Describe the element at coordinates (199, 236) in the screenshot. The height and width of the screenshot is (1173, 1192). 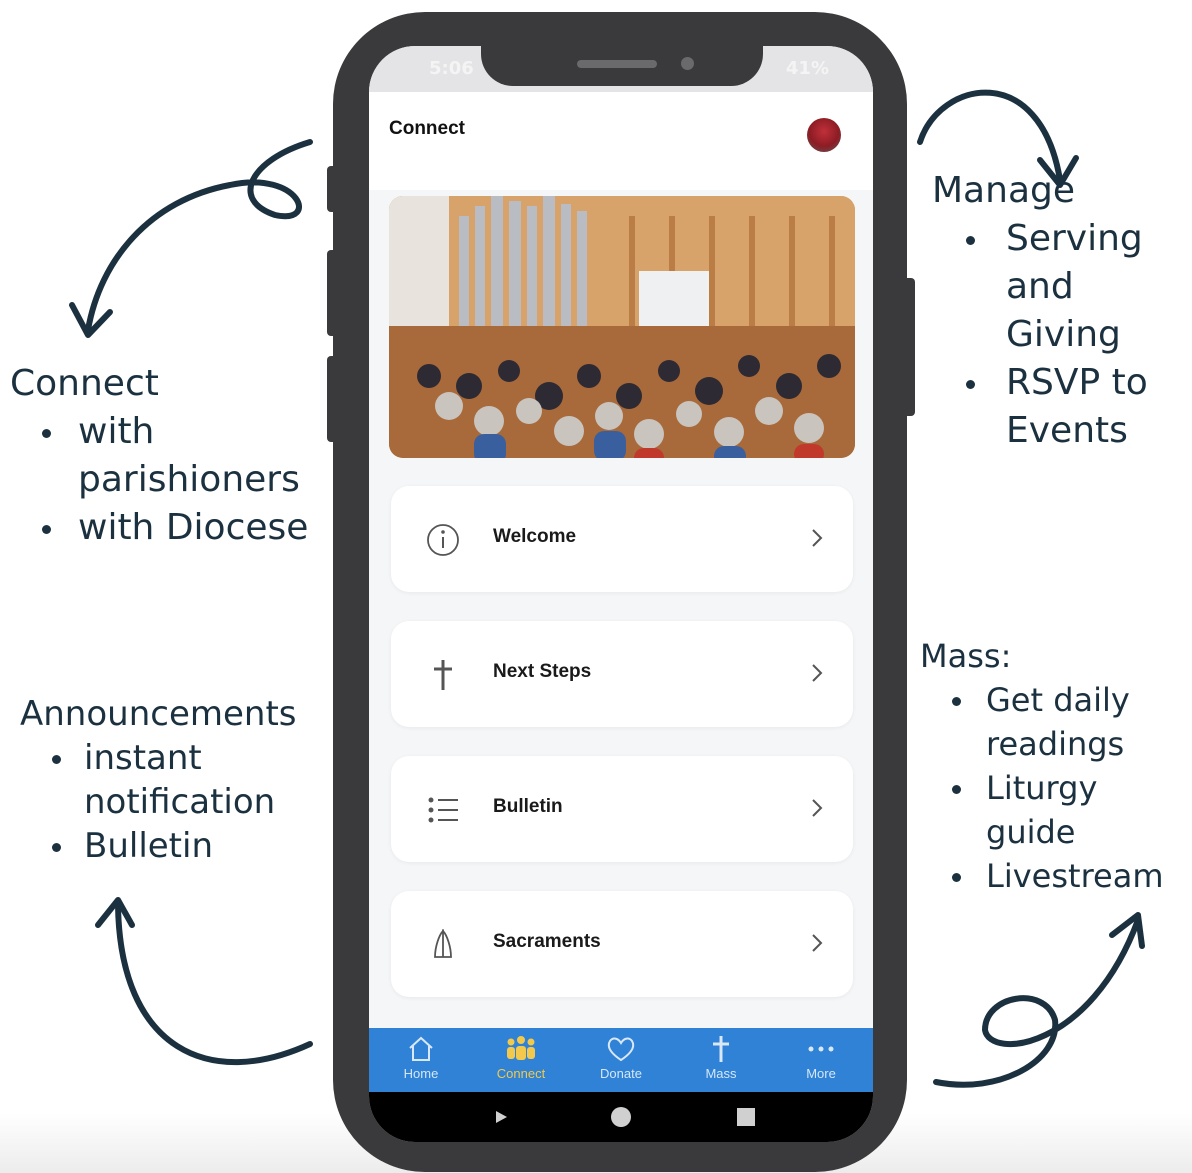
I see `connect-arrow` at that location.